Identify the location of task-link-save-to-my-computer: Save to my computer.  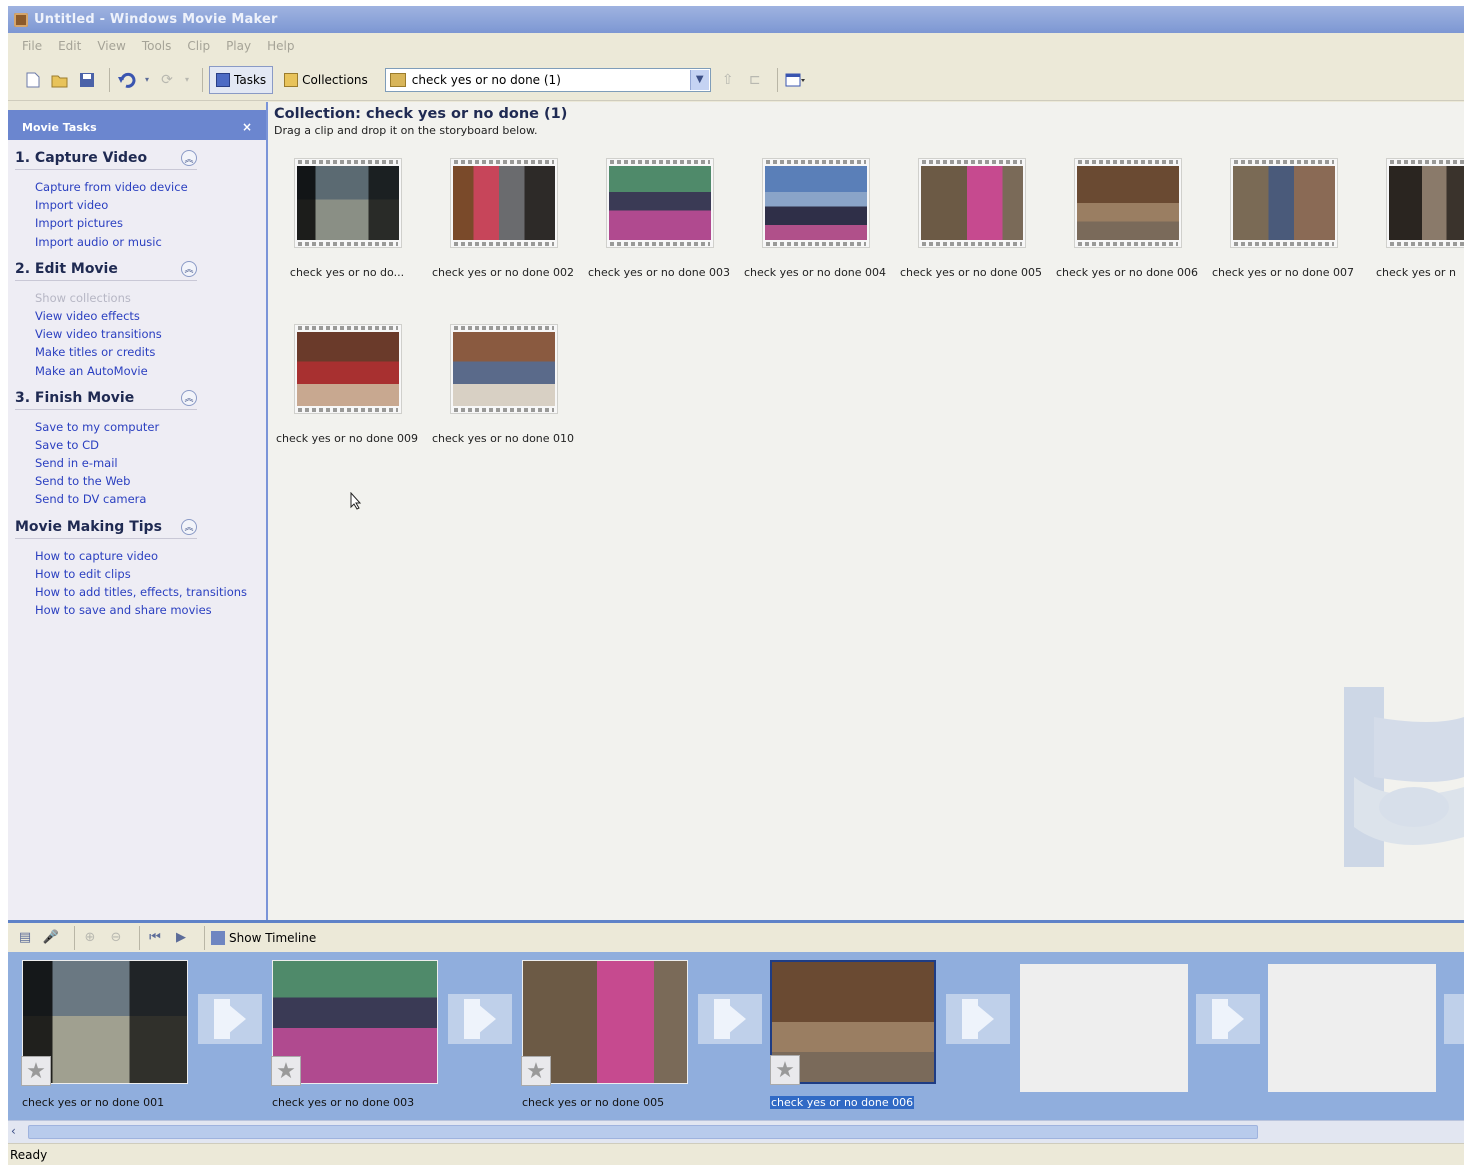
(150, 427).